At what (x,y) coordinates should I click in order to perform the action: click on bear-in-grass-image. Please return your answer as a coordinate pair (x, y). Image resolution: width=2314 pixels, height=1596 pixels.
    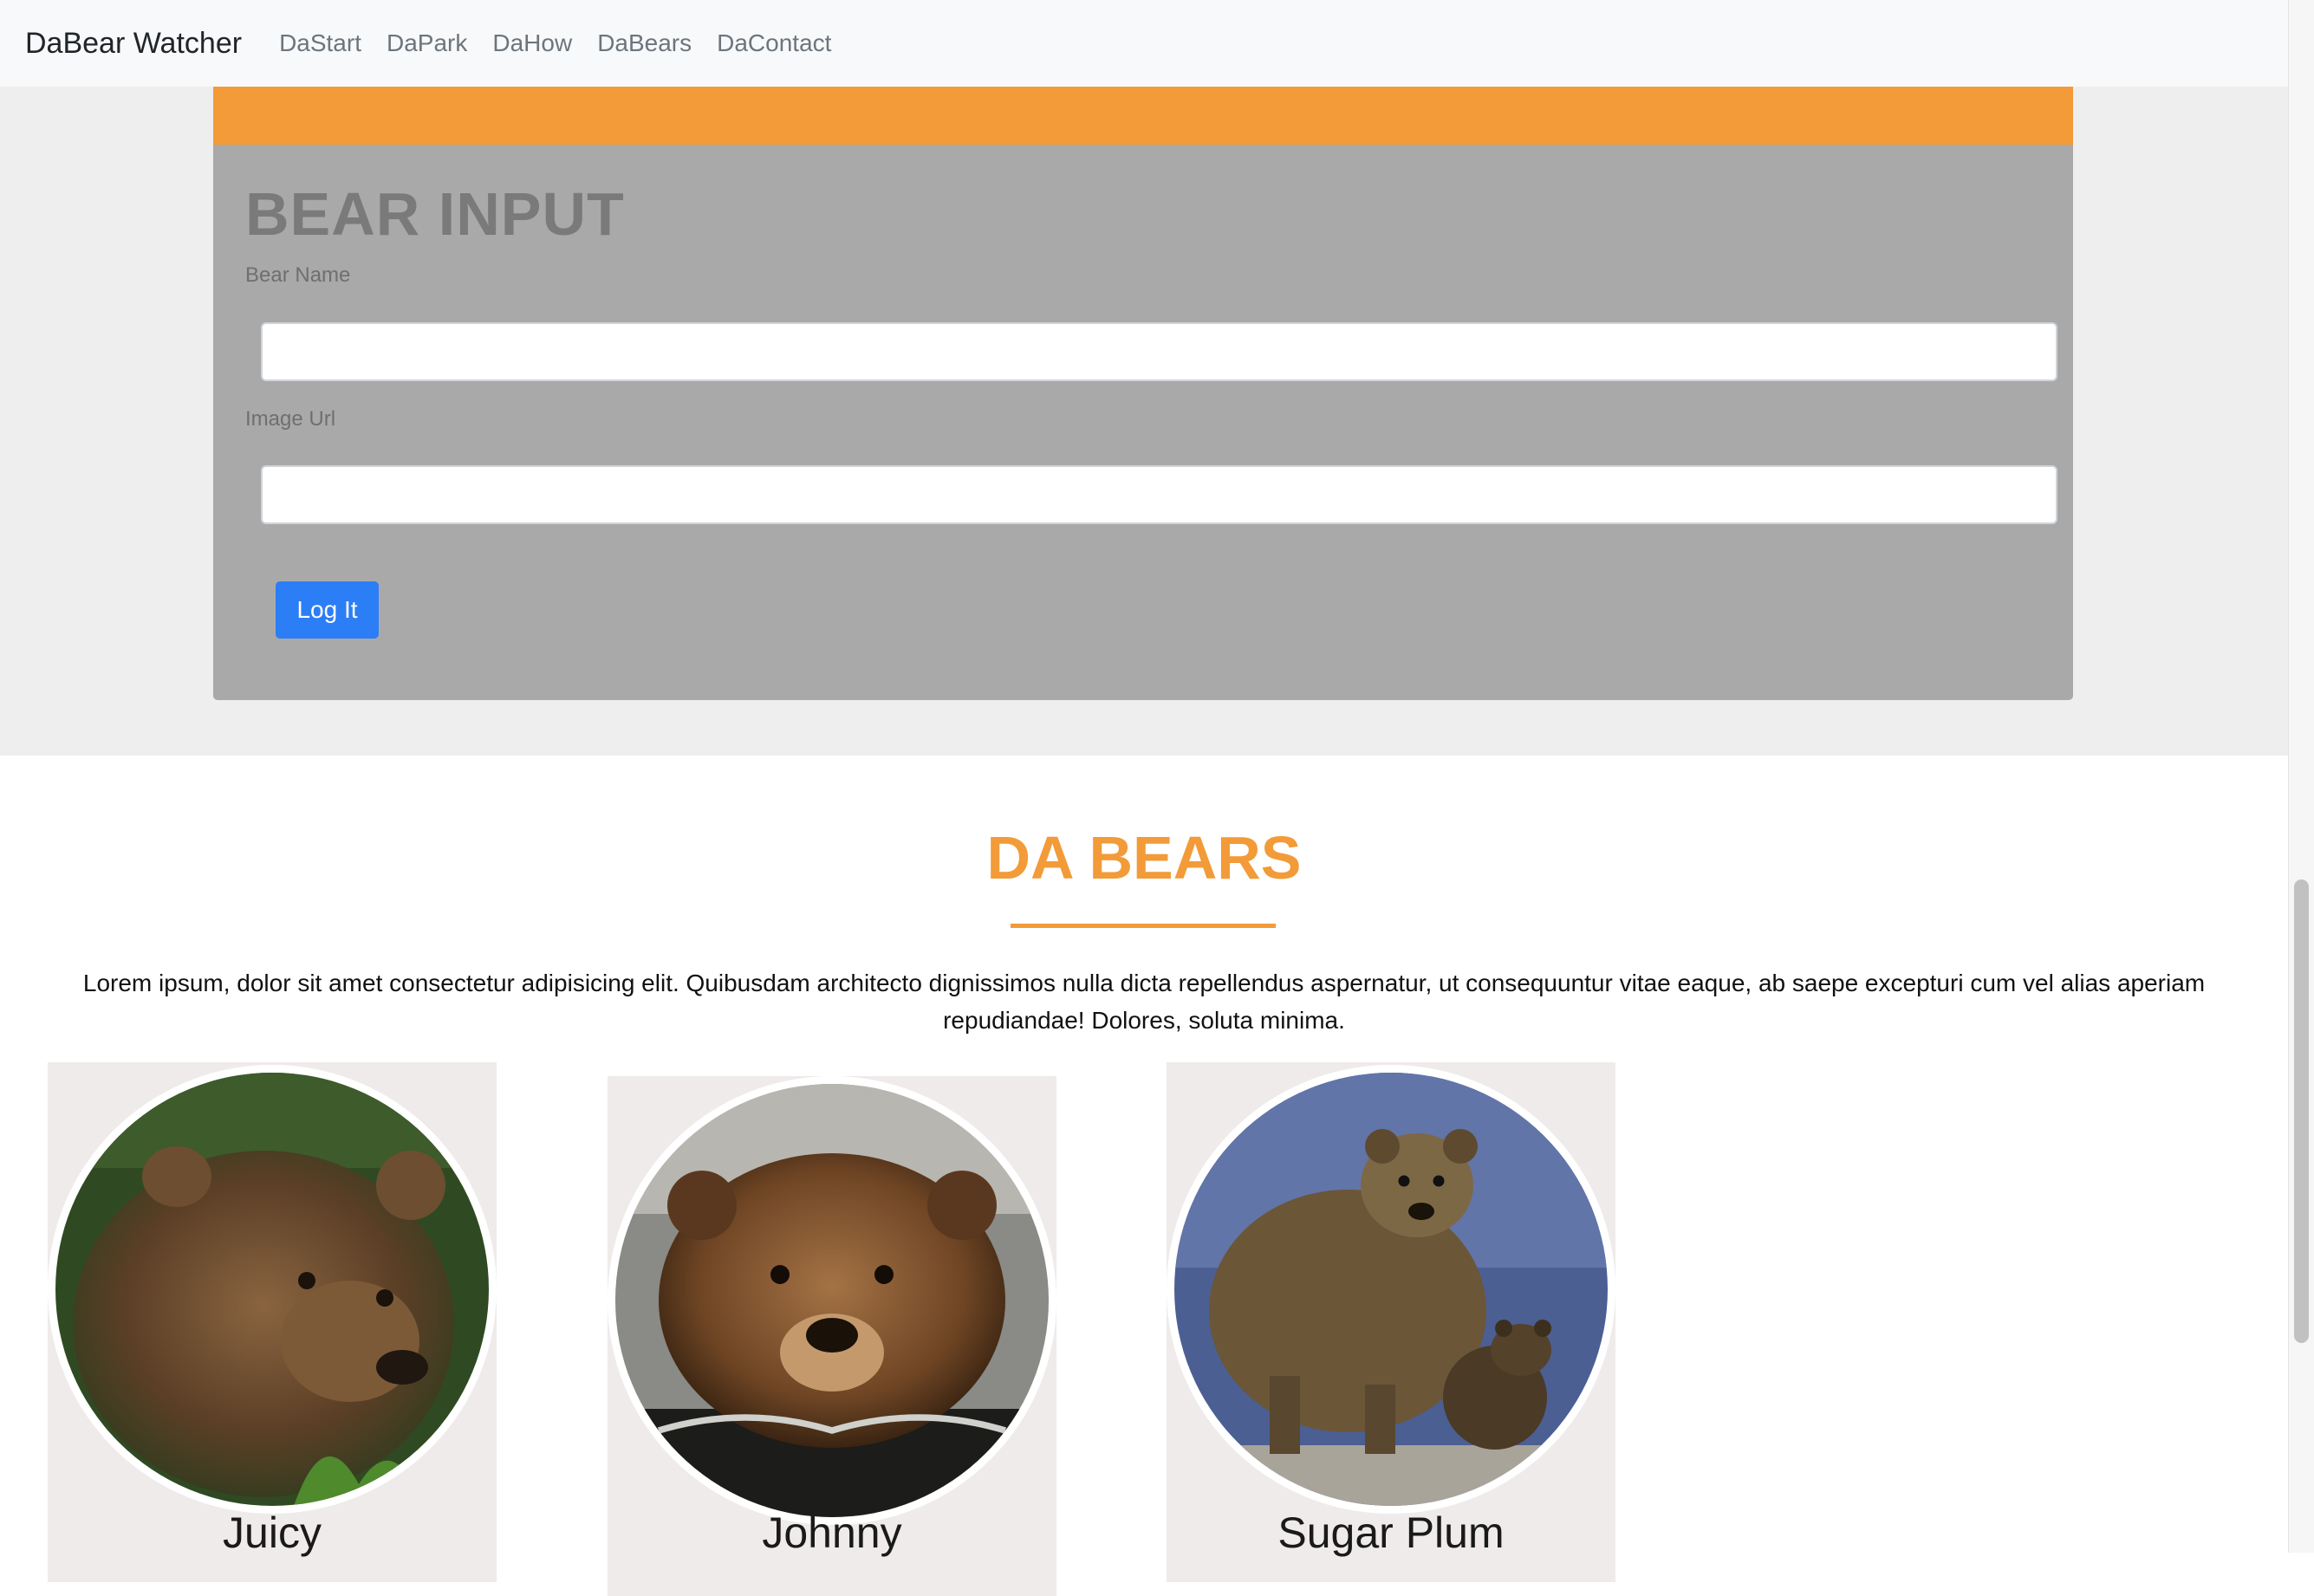
    Looking at the image, I should click on (272, 1289).